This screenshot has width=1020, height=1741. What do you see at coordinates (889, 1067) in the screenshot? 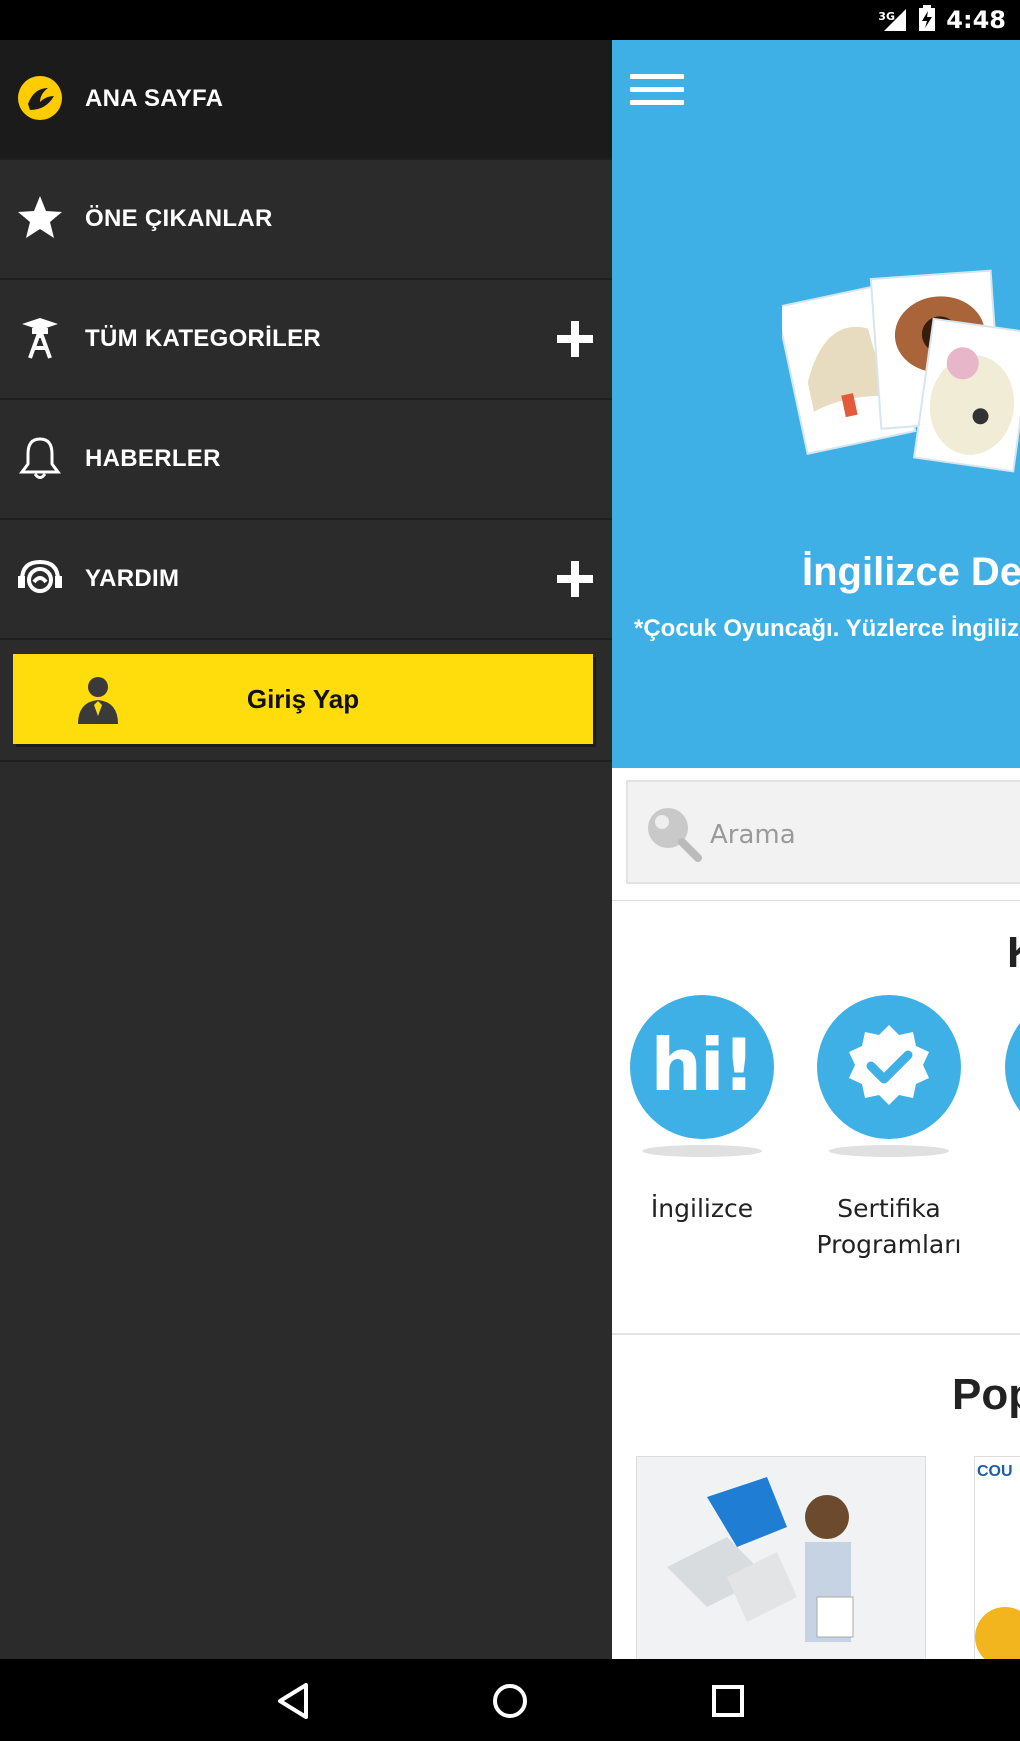
I see `badge-check-icon` at bounding box center [889, 1067].